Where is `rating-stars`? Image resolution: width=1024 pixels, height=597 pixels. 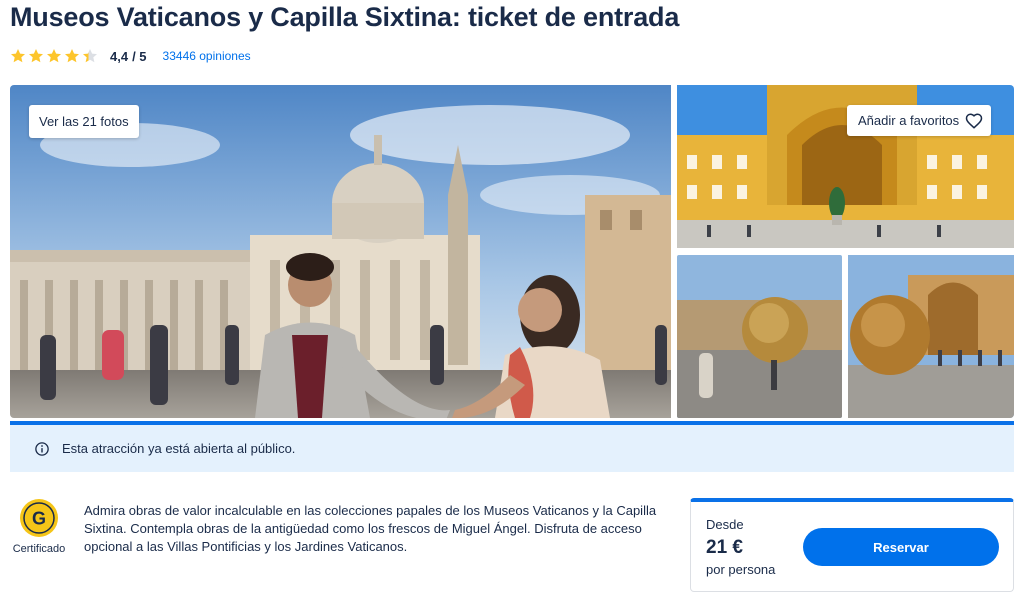 rating-stars is located at coordinates (54, 56).